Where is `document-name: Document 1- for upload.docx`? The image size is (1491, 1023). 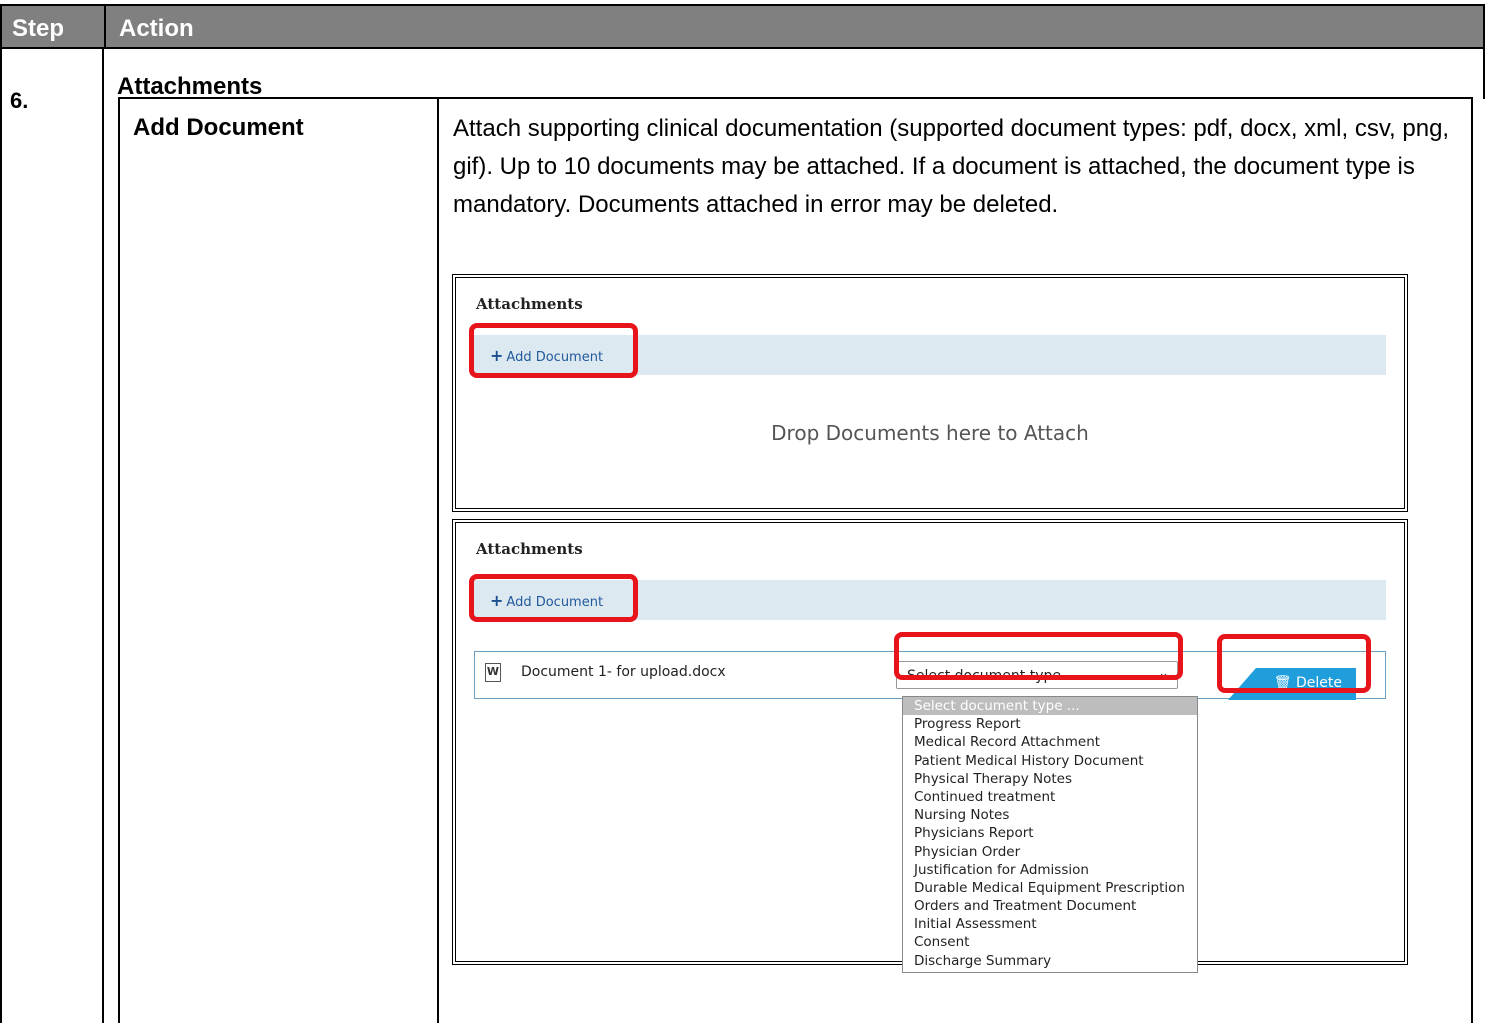
document-name: Document 1- for upload.docx is located at coordinates (623, 672).